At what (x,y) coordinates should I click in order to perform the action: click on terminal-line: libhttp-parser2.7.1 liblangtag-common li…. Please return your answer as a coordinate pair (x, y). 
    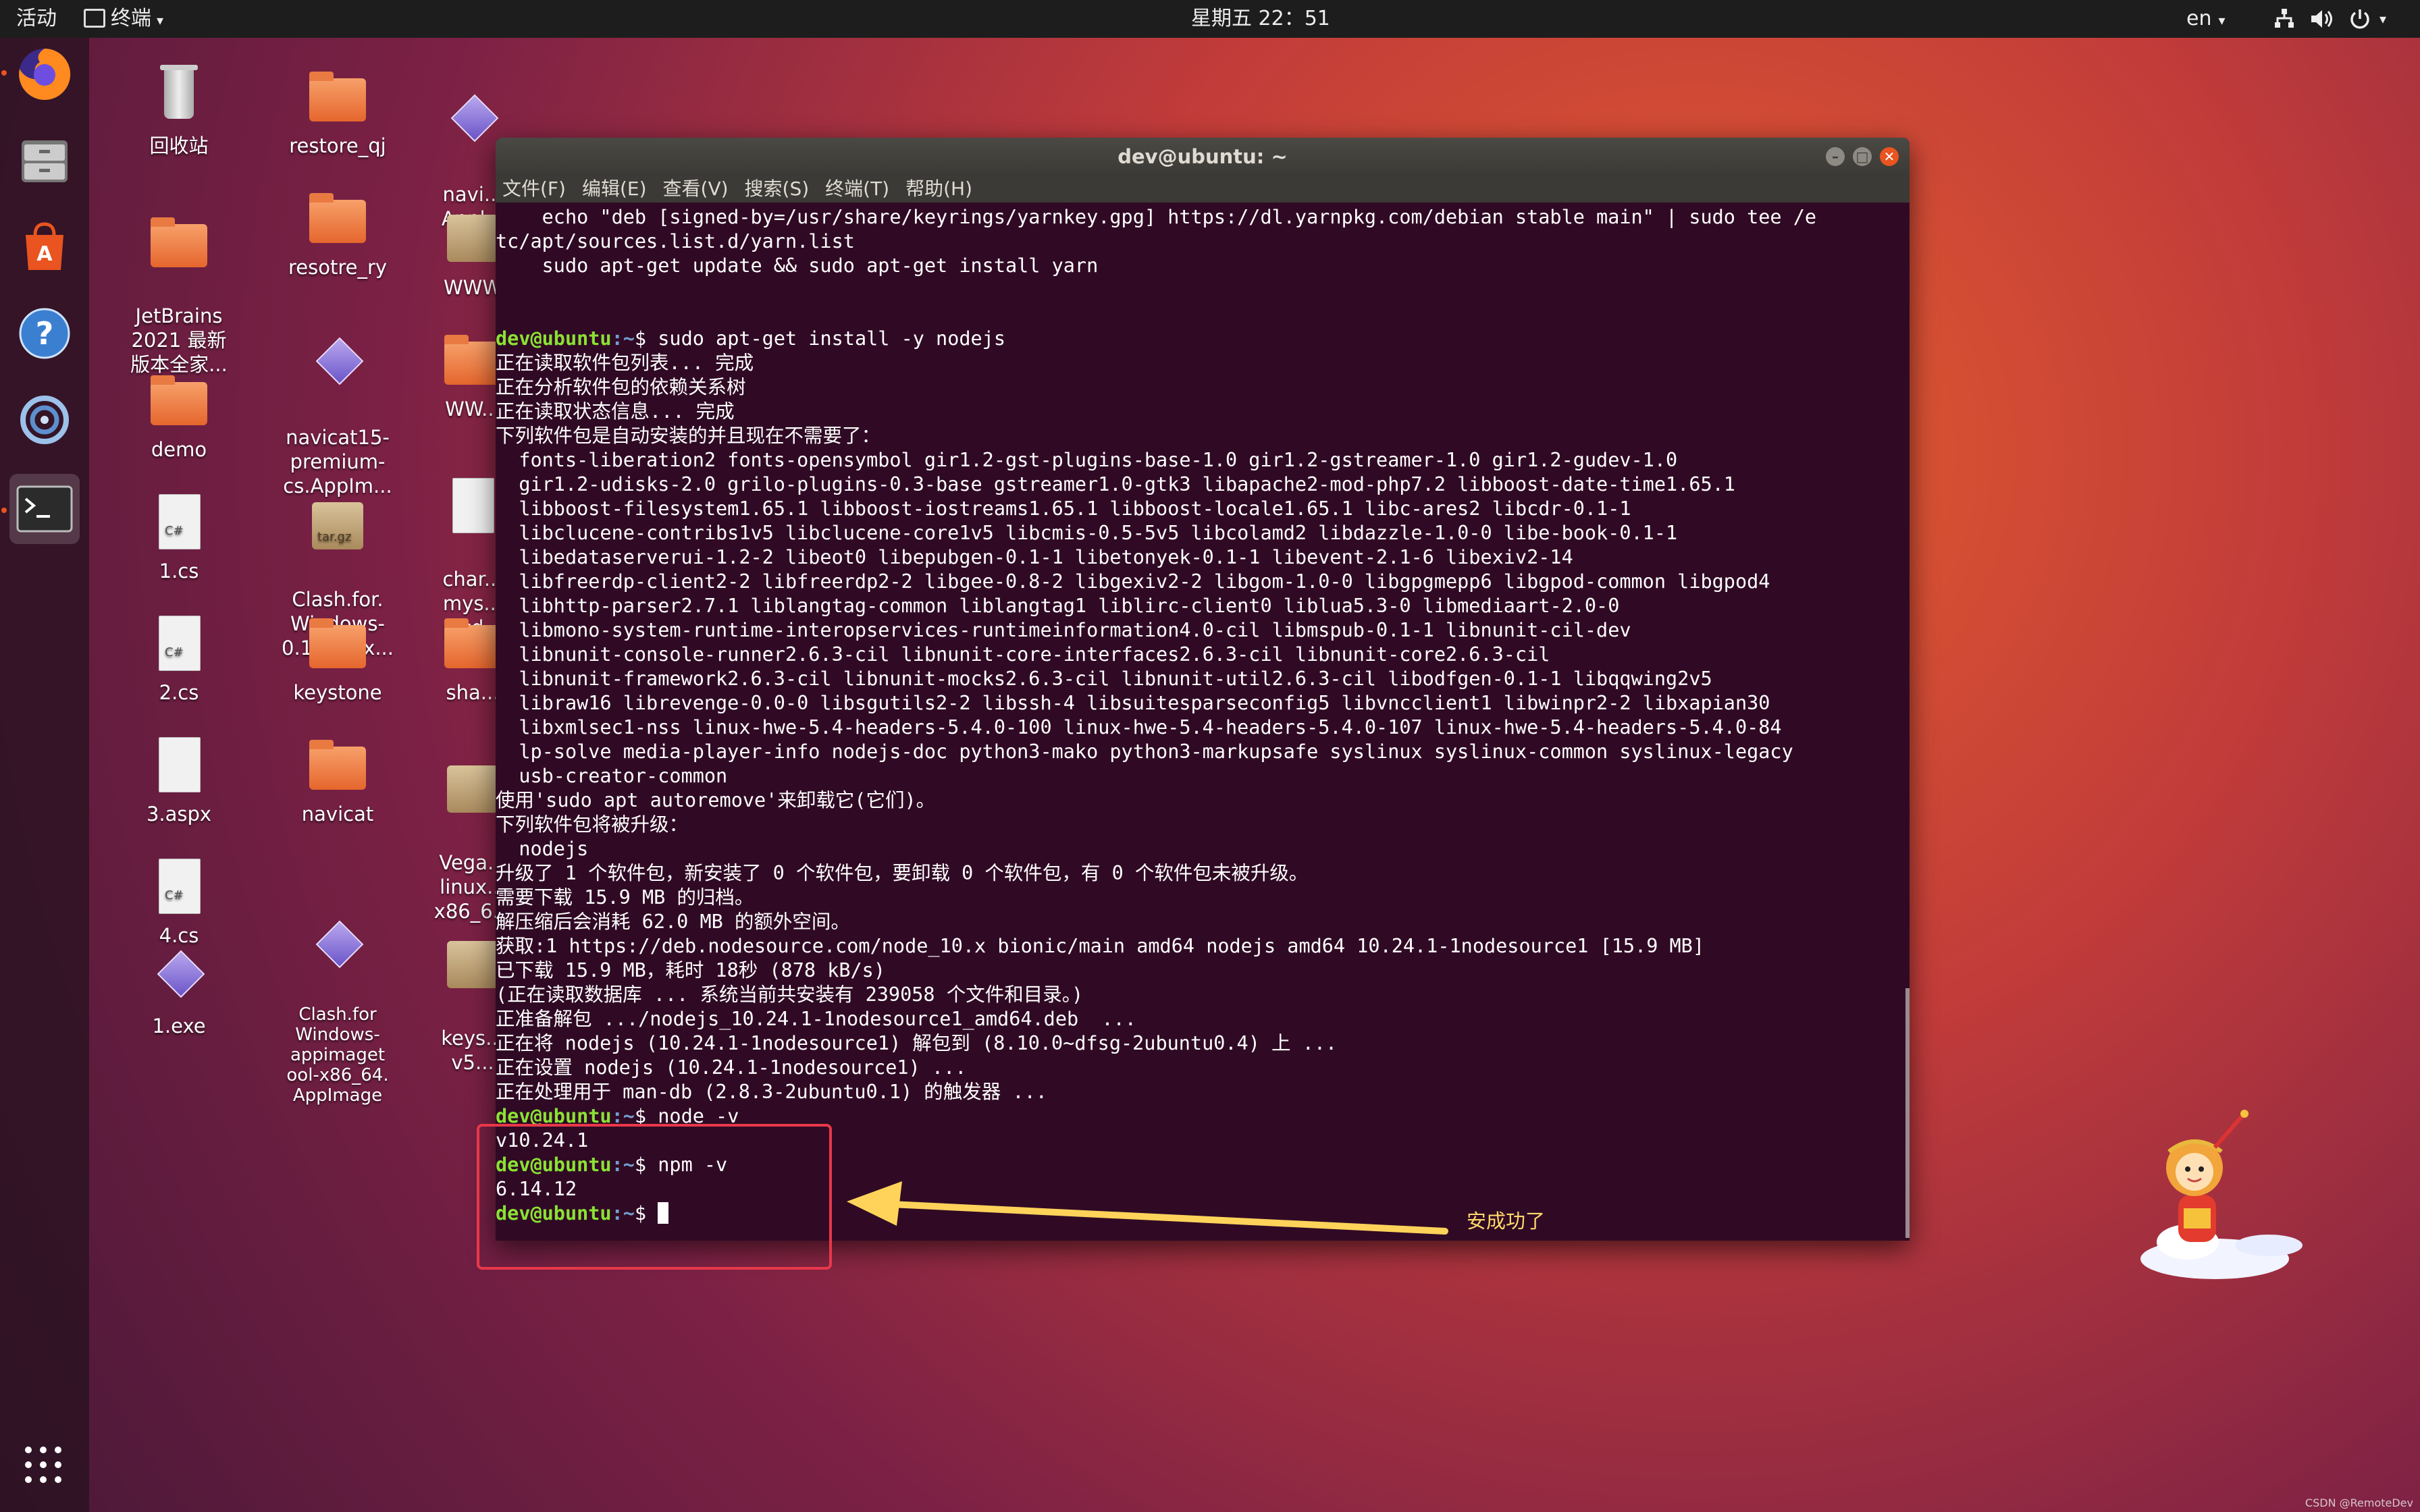
    Looking at the image, I should click on (1058, 606).